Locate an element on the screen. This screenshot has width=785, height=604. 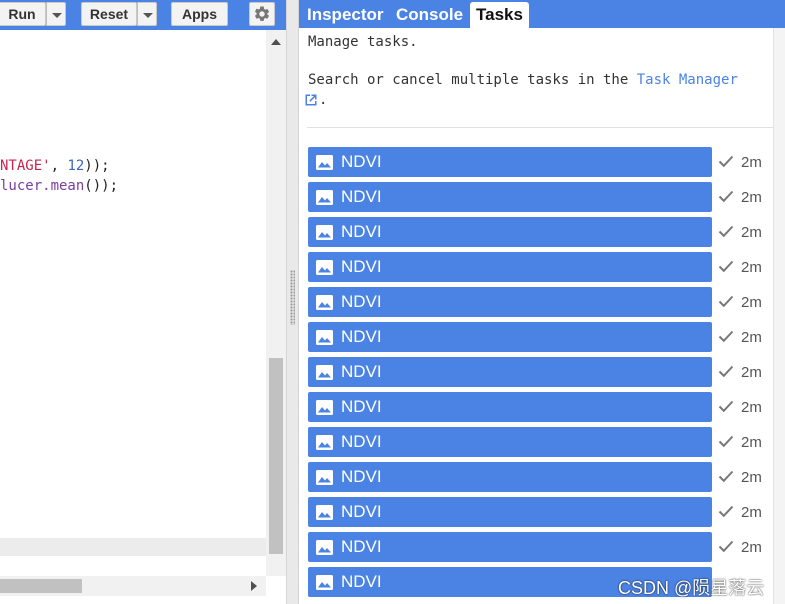
gear-icon is located at coordinates (262, 13).